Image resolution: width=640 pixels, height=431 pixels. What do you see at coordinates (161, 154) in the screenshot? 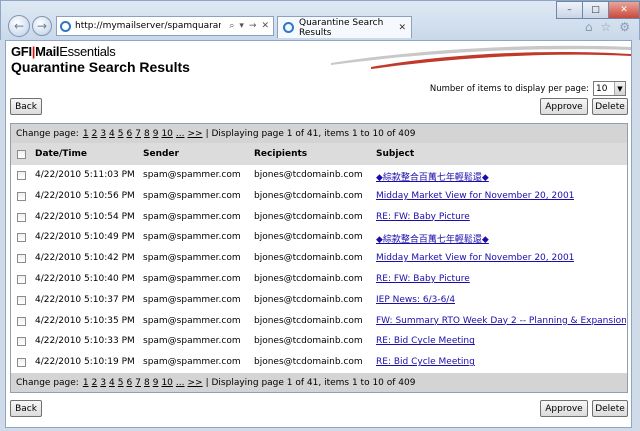
I see `column-sender: Sender` at bounding box center [161, 154].